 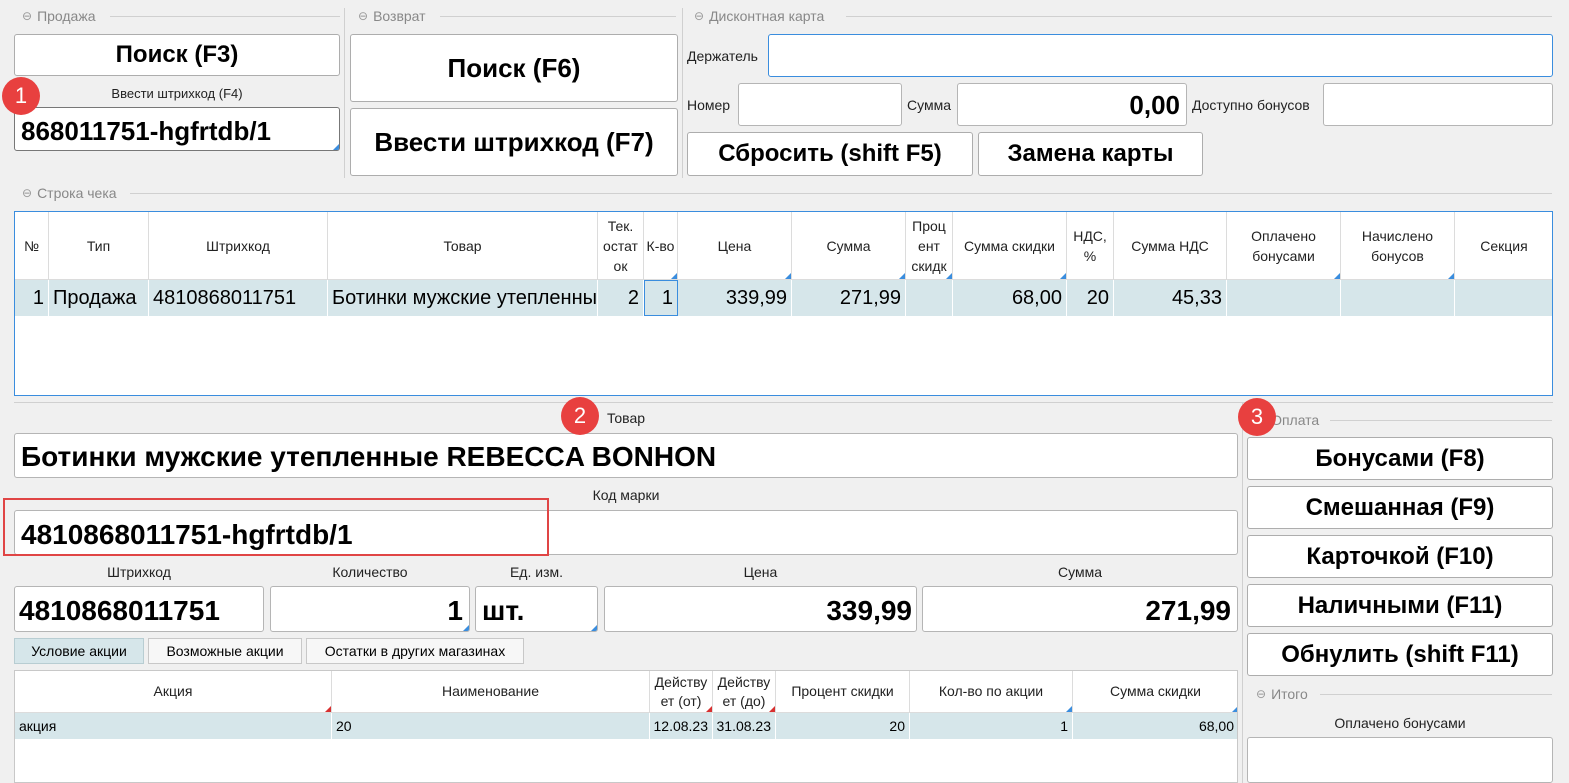 I want to click on tab-possible-promos: Возможные акции, so click(x=225, y=651).